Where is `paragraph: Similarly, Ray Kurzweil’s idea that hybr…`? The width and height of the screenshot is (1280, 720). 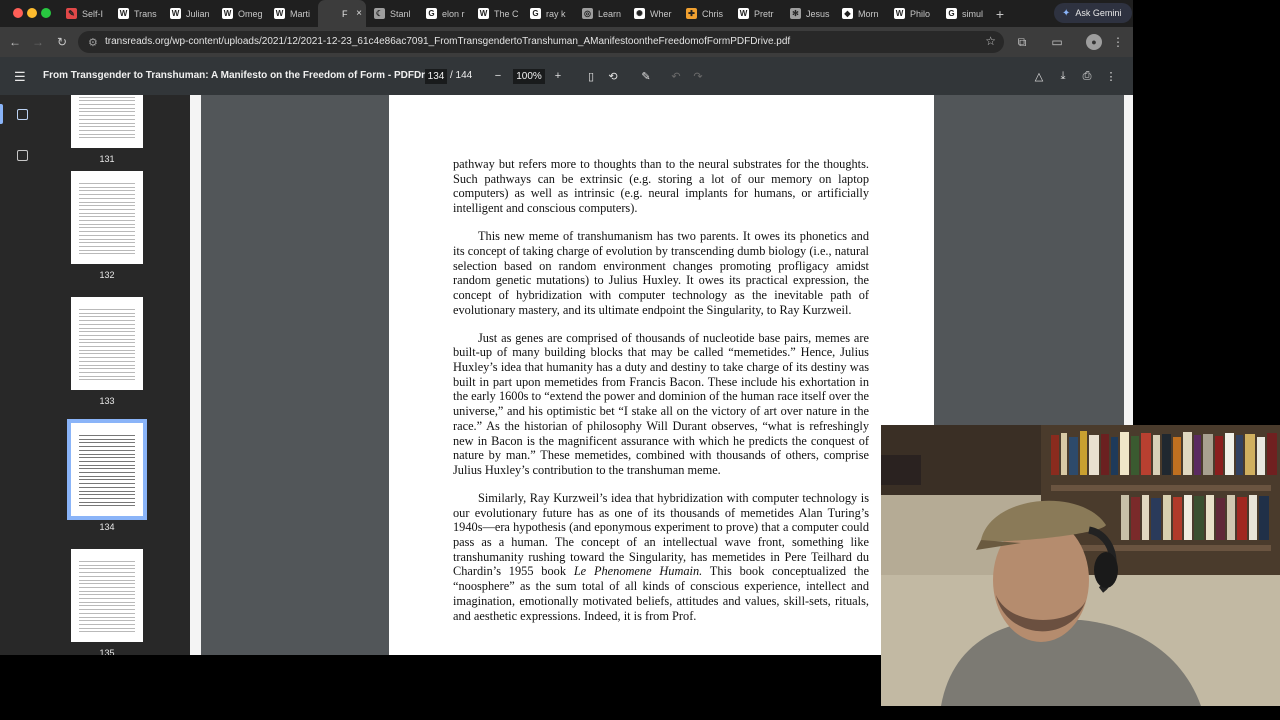 paragraph: Similarly, Ray Kurzweil’s idea that hybr… is located at coordinates (661, 557).